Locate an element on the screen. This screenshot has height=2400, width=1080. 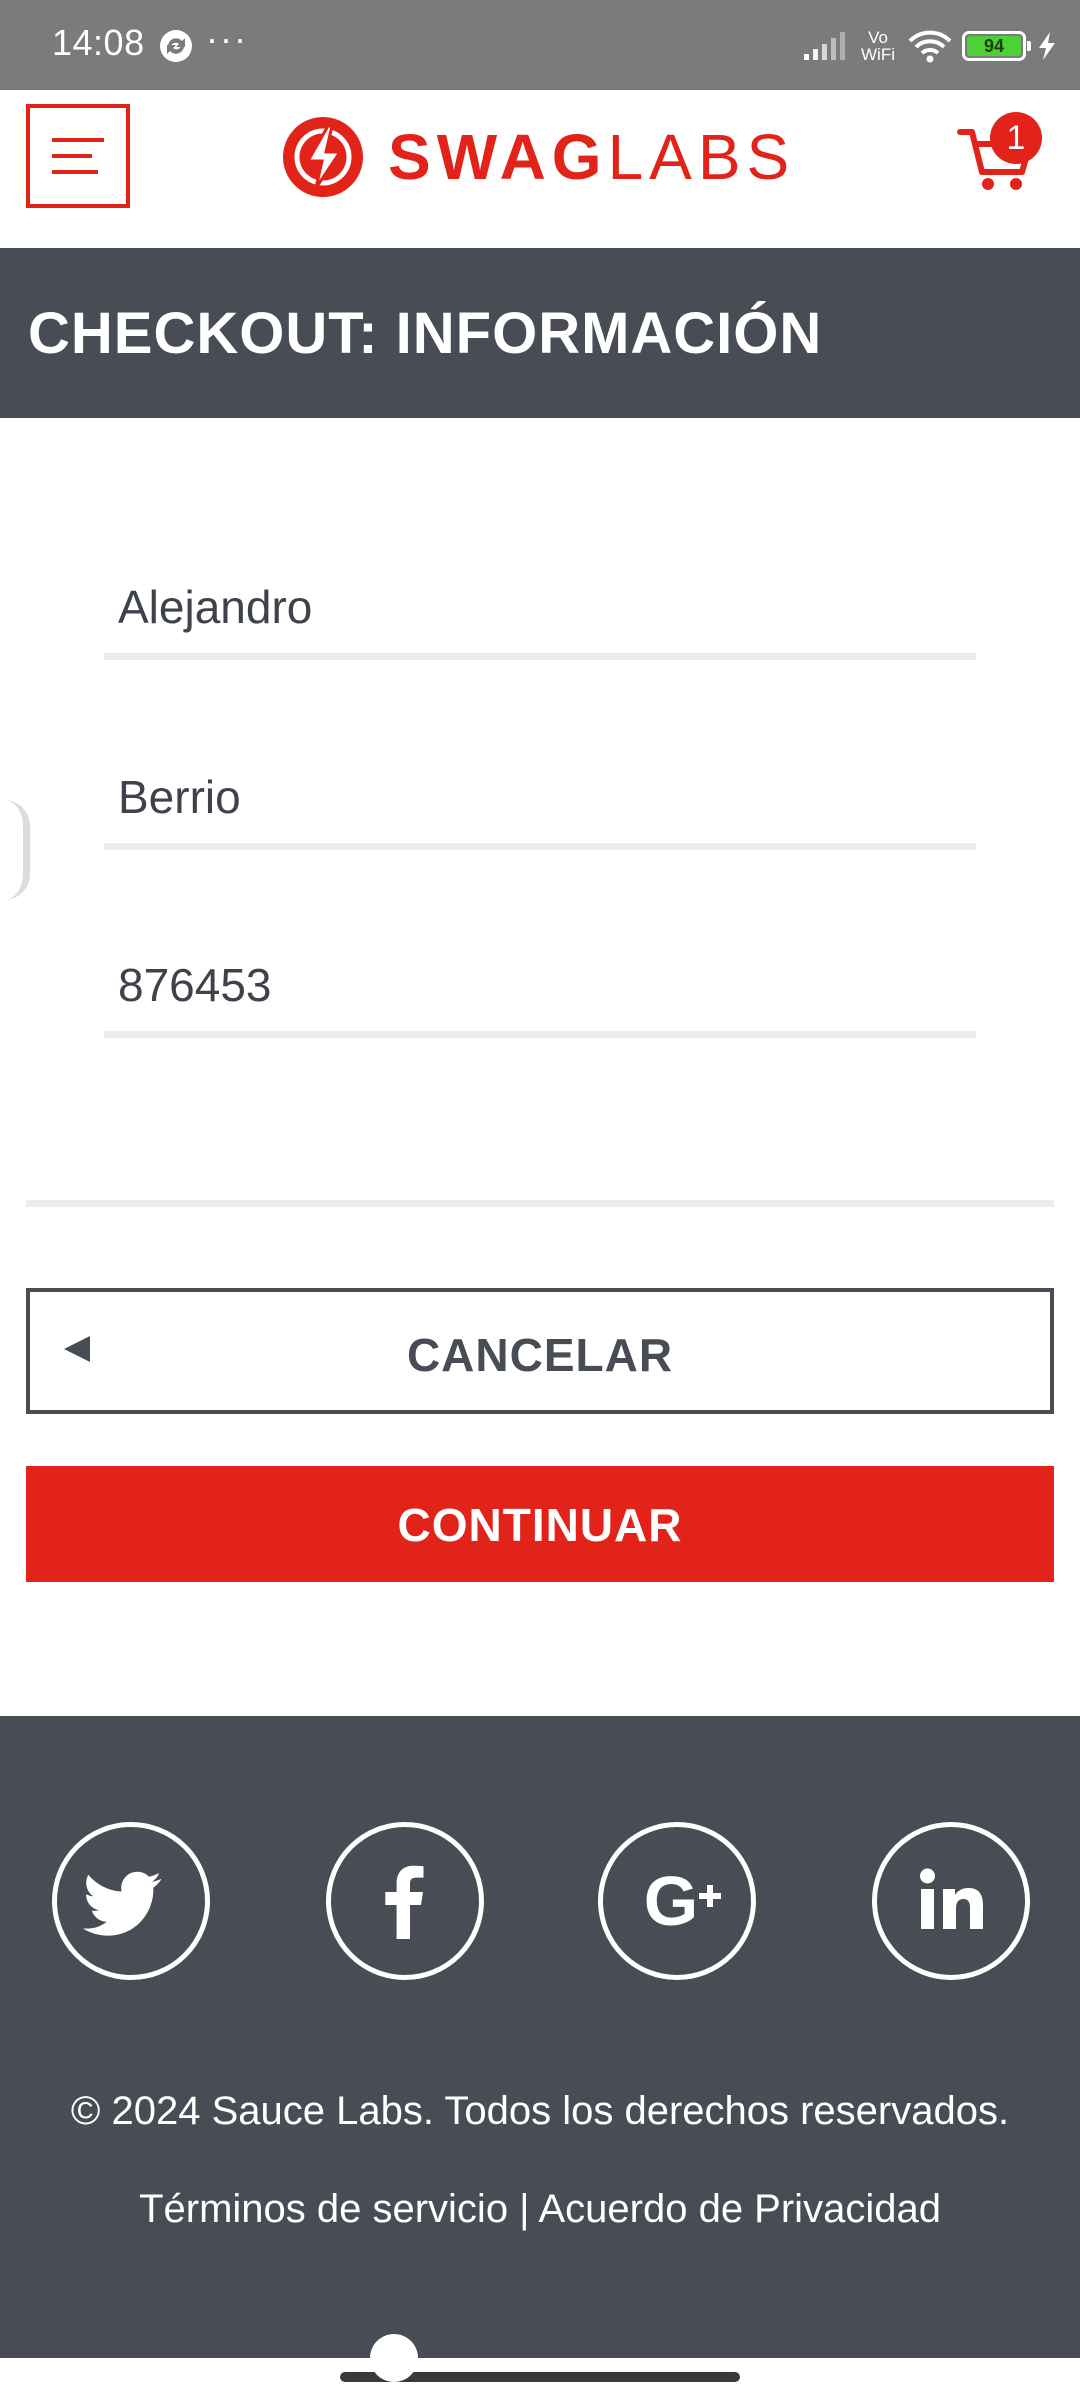
cancel-button: CANCELAR is located at coordinates (540, 1351).